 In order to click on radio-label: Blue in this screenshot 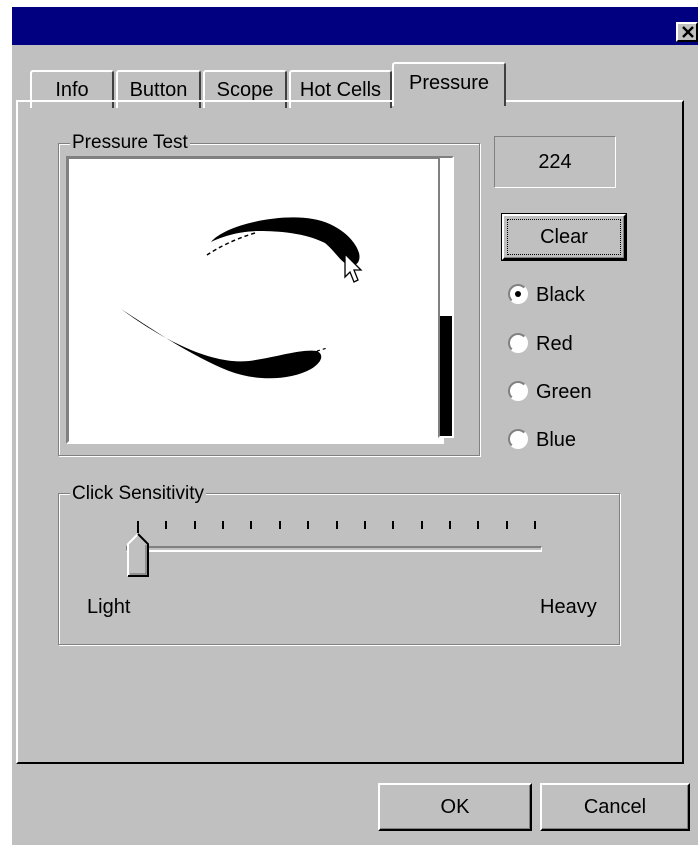, I will do `click(556, 440)`.